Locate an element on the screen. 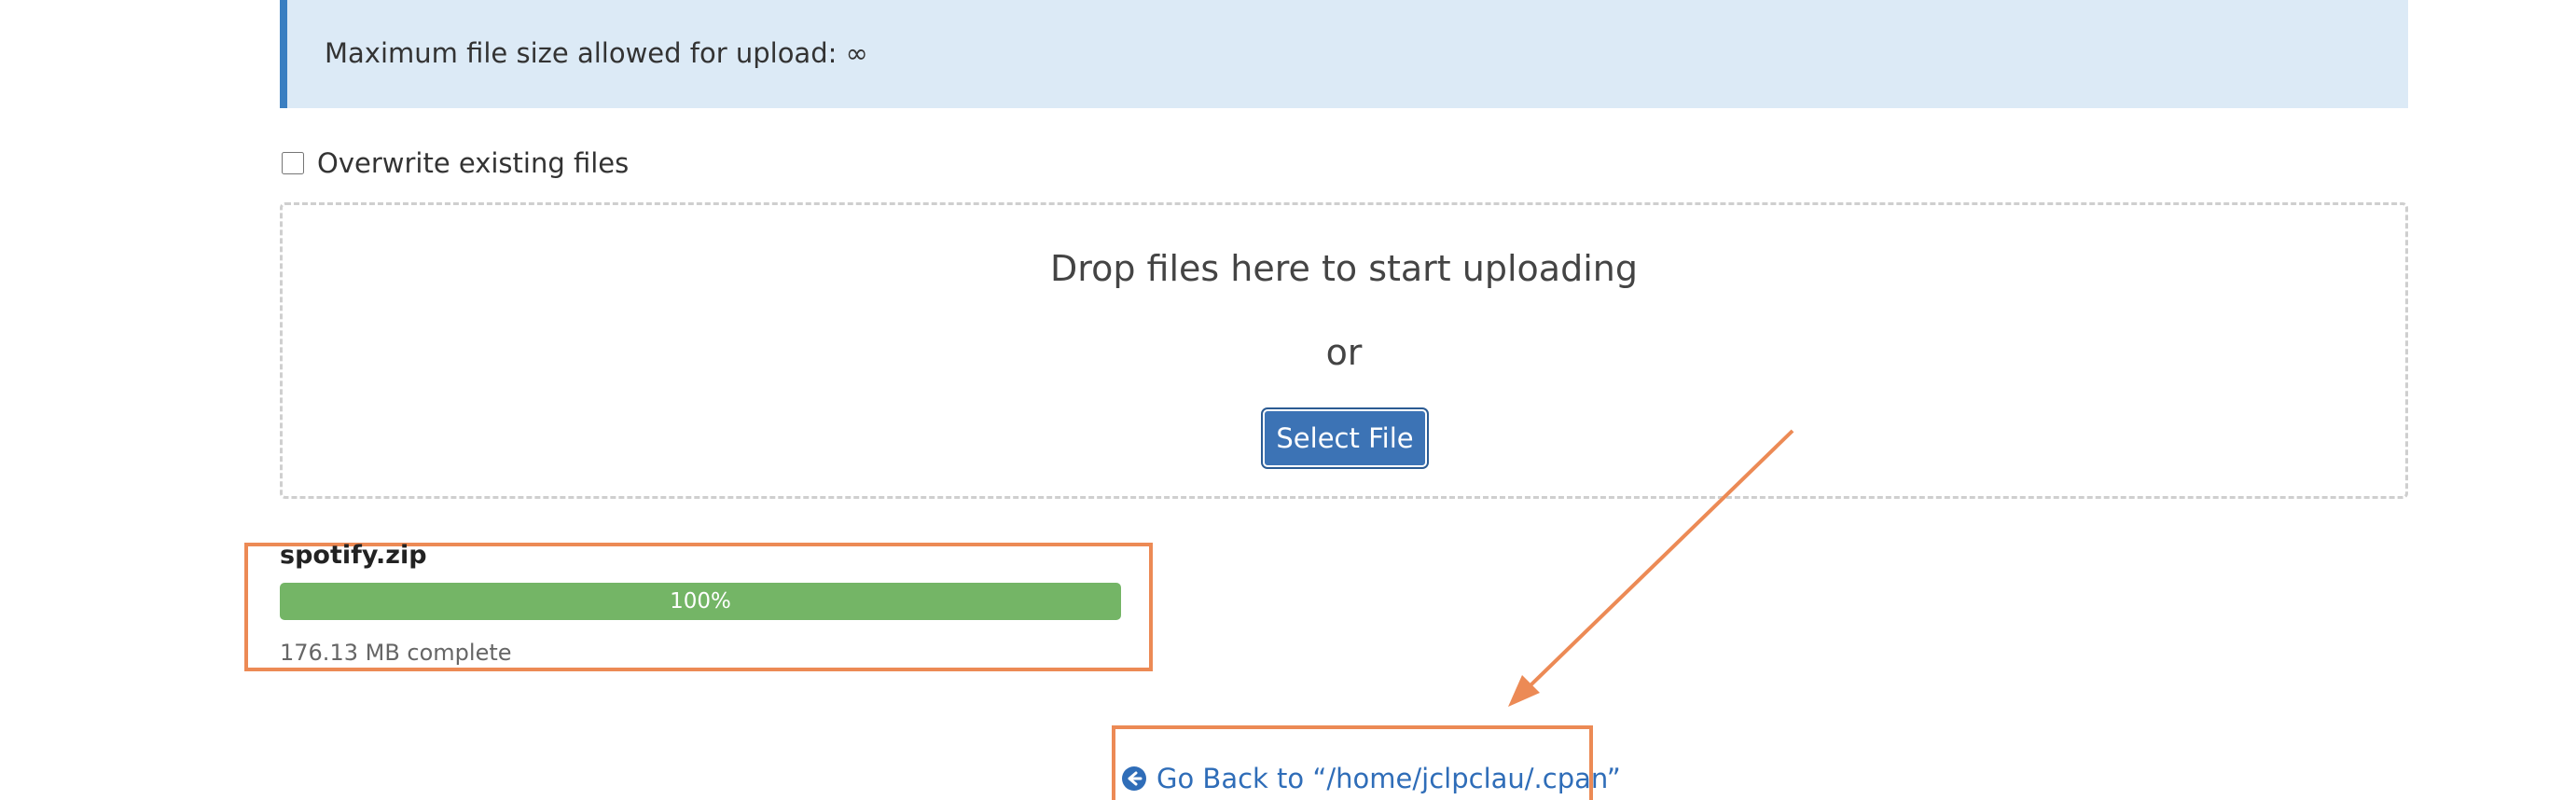  overwrite-option: Overwrite existing files is located at coordinates (454, 163).